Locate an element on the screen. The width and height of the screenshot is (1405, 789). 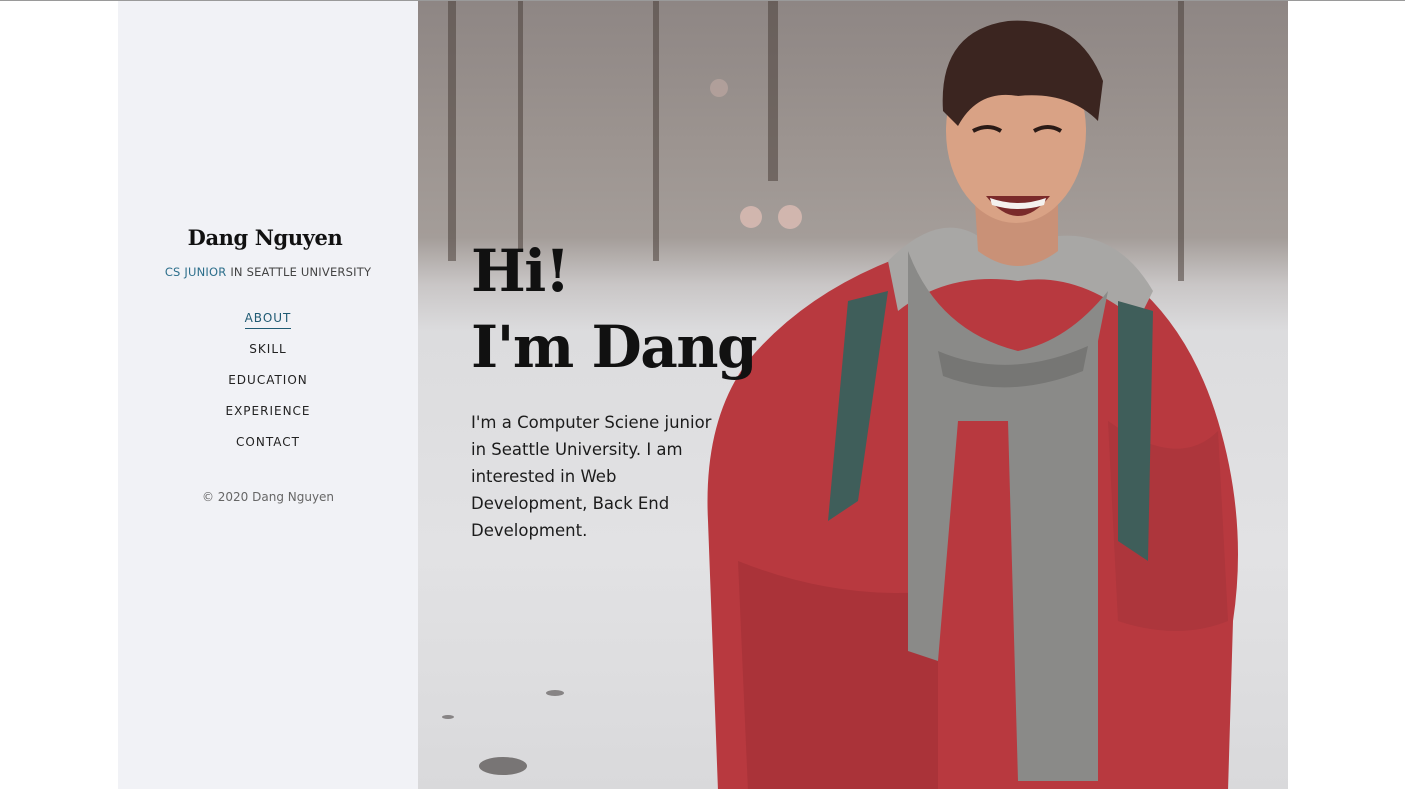
hero-heading: Hi! I'm Dang is located at coordinates (614, 309).